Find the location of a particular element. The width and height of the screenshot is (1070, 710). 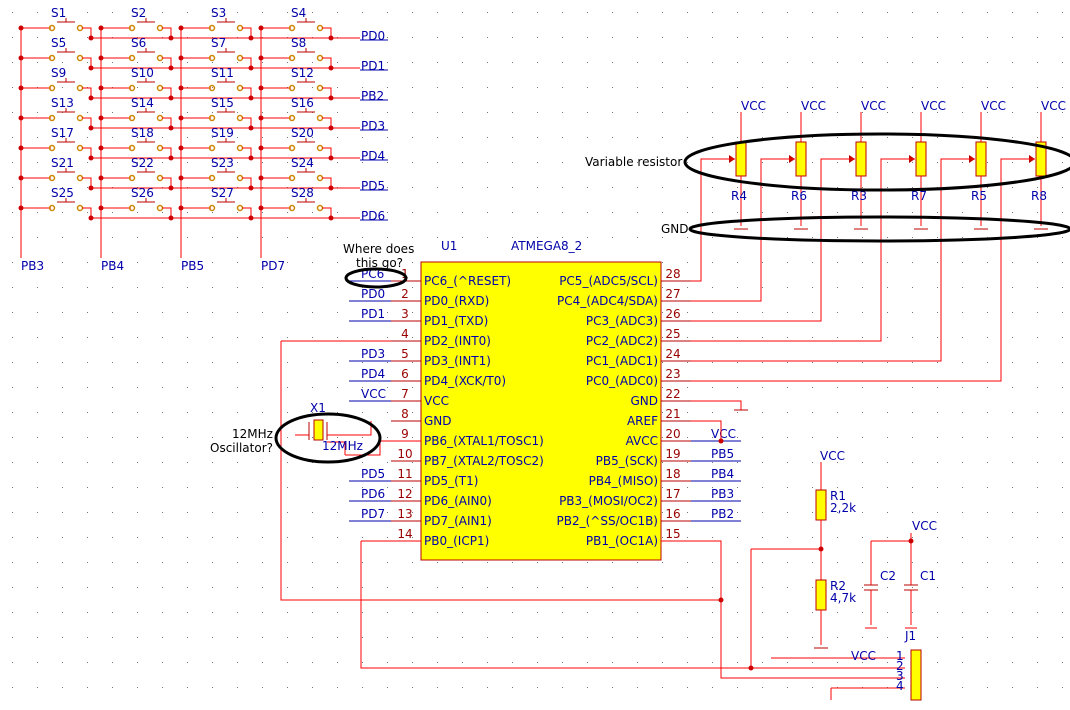

ic-left-pin-name: PD0_(RXD) is located at coordinates (456, 301).